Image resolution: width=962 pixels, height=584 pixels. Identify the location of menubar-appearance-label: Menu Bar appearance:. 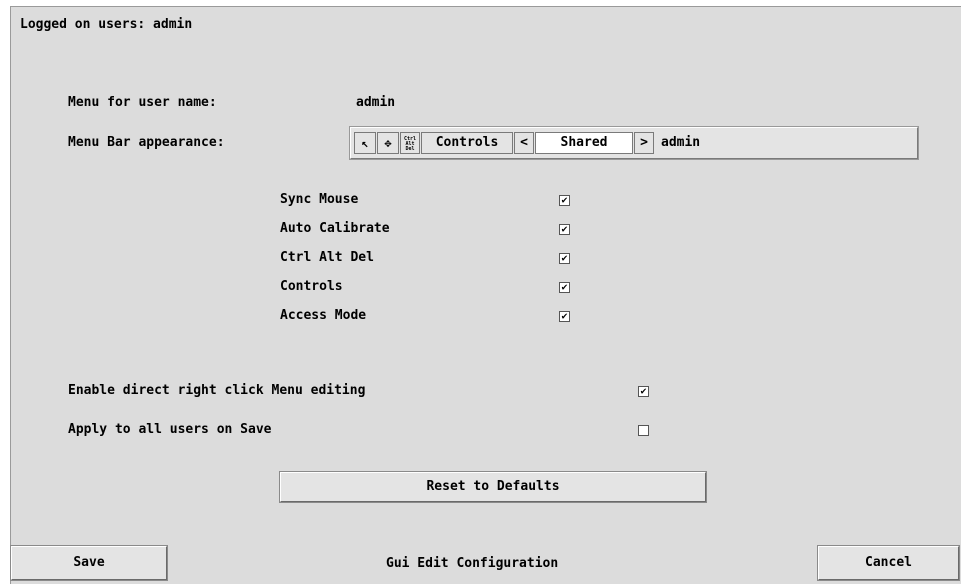
(146, 142).